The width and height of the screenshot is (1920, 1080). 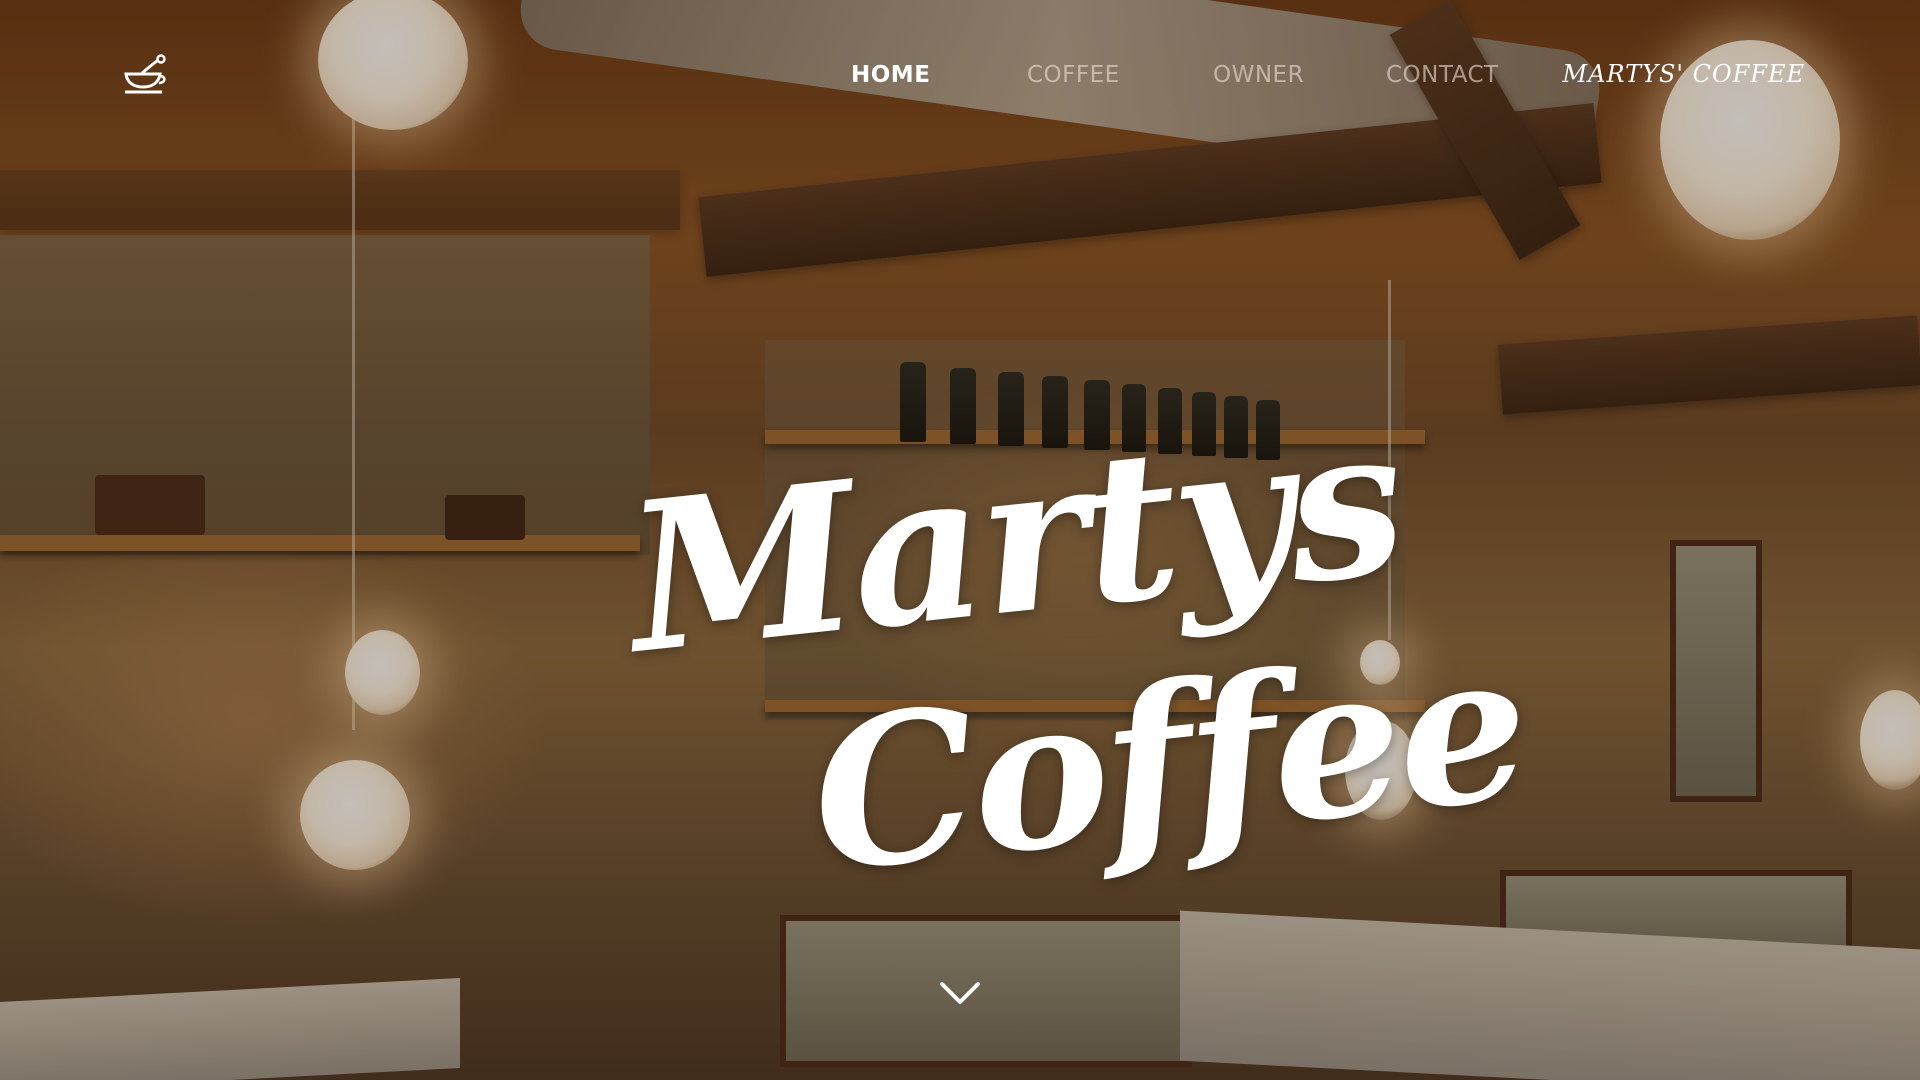 What do you see at coordinates (1684, 74) in the screenshot?
I see `brand-wordmark: MARTYS' COFFEE` at bounding box center [1684, 74].